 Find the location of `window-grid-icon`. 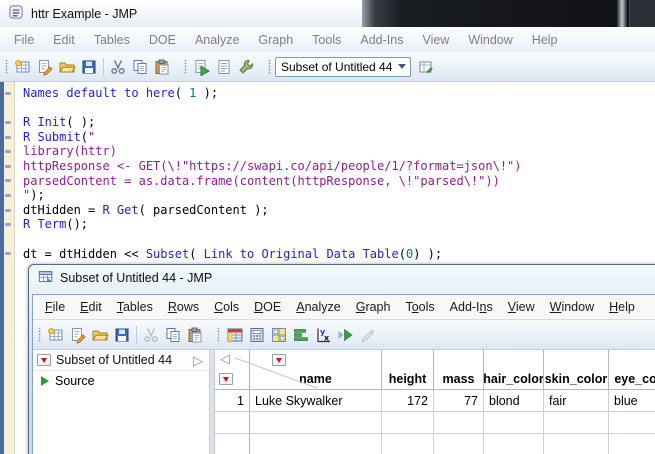

window-grid-icon is located at coordinates (279, 335).